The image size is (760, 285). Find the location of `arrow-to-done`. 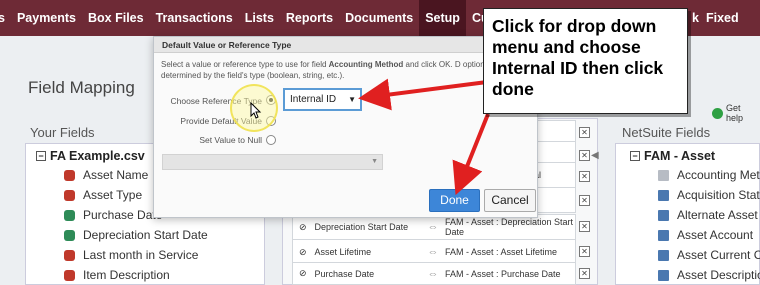

arrow-to-done is located at coordinates (471, 154).